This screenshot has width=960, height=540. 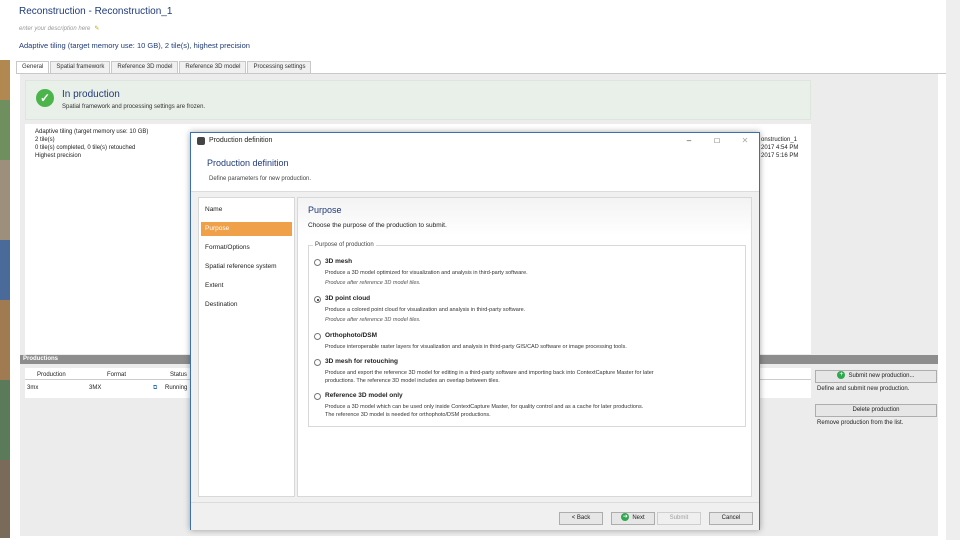 I want to click on column-header: Status, so click(x=178, y=375).